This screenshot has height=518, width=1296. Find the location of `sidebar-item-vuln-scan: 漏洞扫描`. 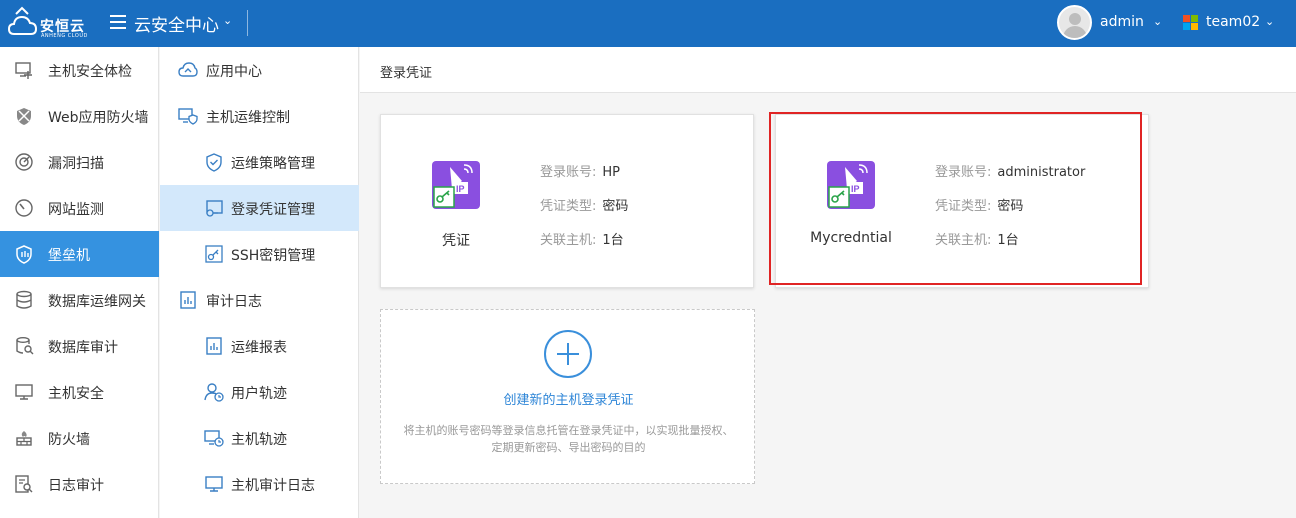

sidebar-item-vuln-scan: 漏洞扫描 is located at coordinates (79, 162).